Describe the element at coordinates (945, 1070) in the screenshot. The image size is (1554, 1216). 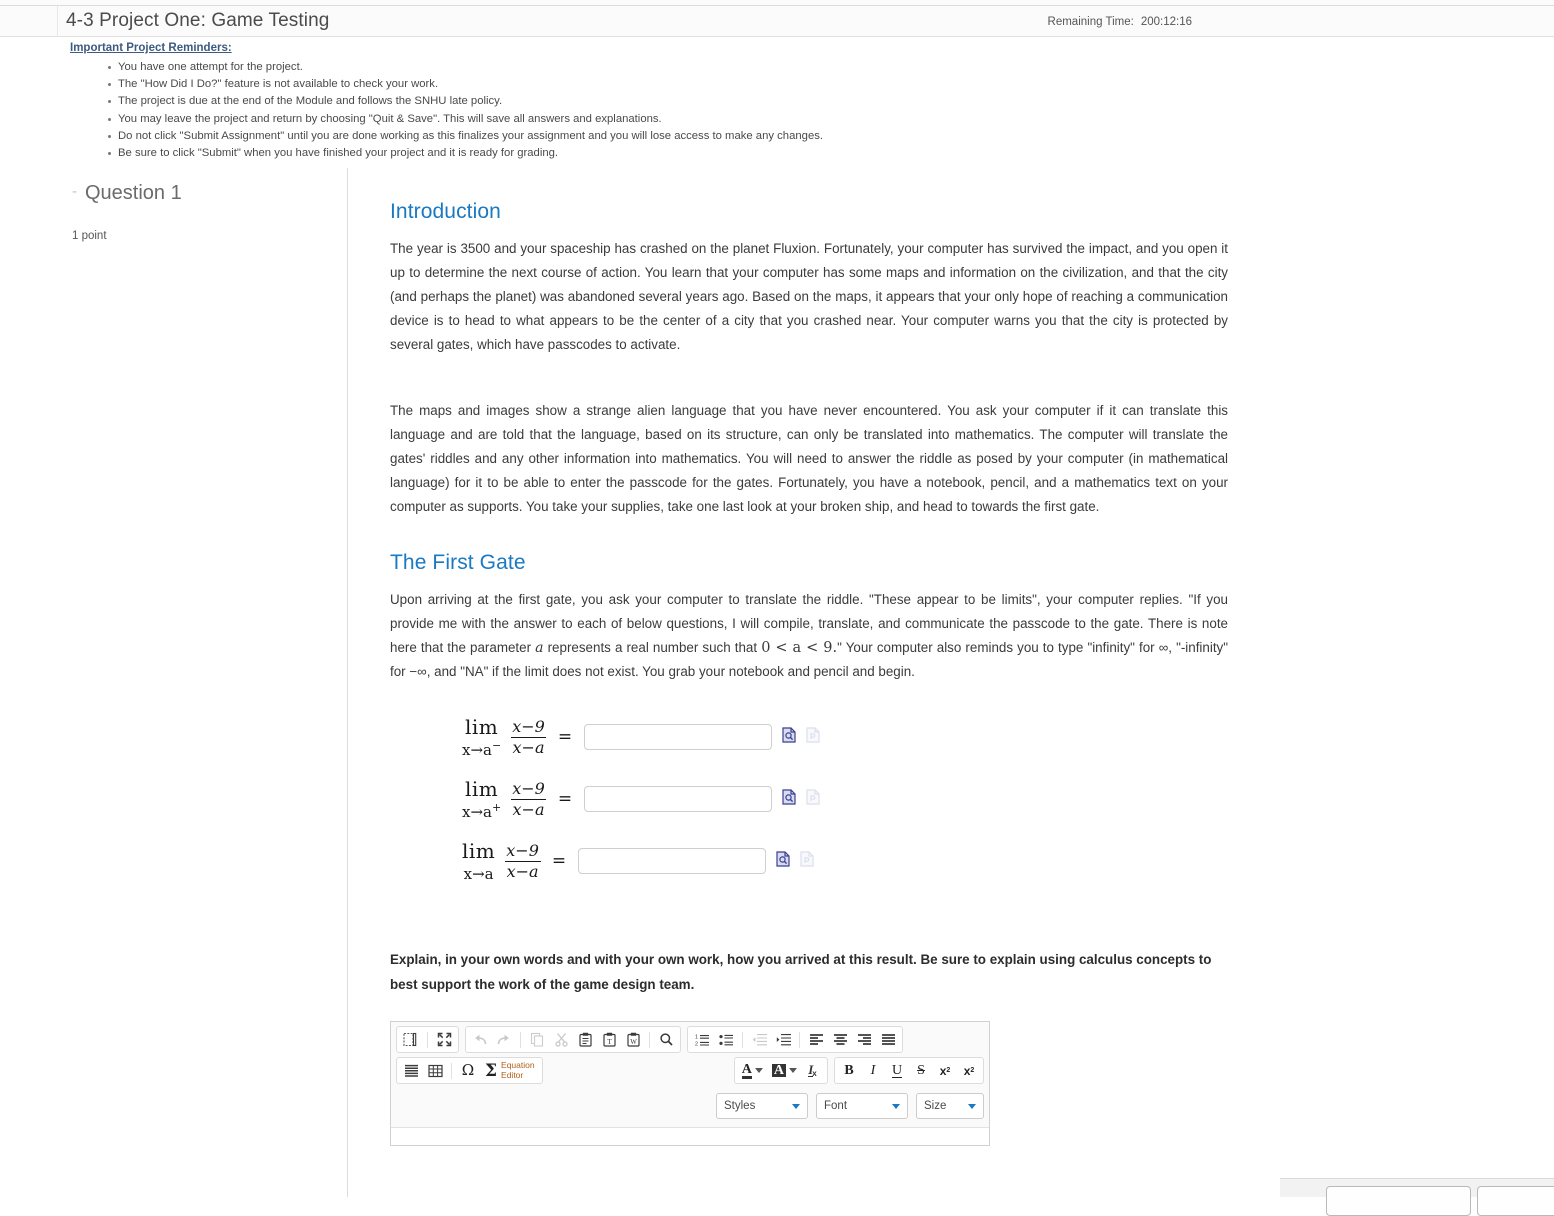
I see `subscript-icon: x2` at that location.